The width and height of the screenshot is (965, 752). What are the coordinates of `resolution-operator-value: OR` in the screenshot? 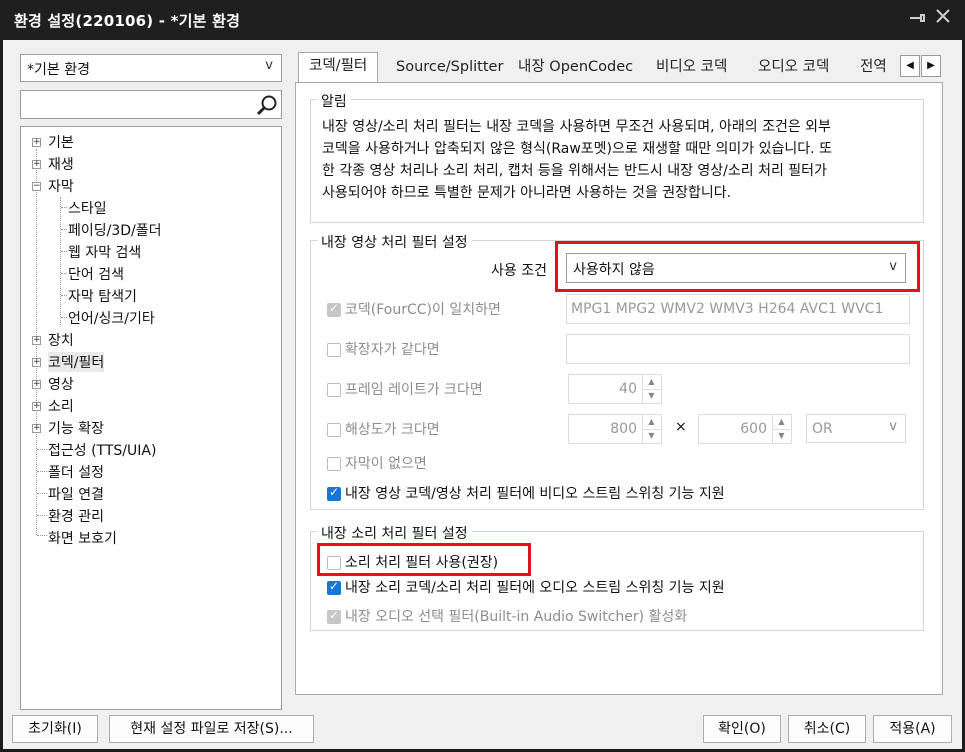 It's located at (822, 429).